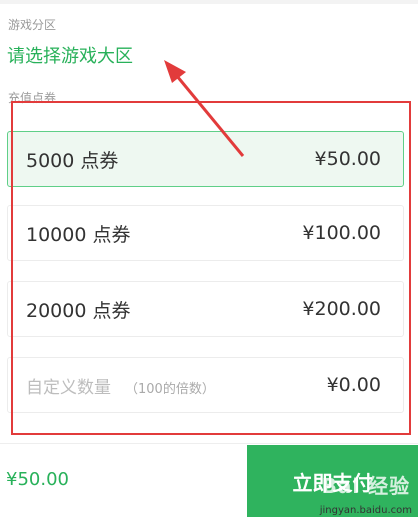  Describe the element at coordinates (347, 159) in the screenshot. I see `option-price: ¥50.00` at that location.